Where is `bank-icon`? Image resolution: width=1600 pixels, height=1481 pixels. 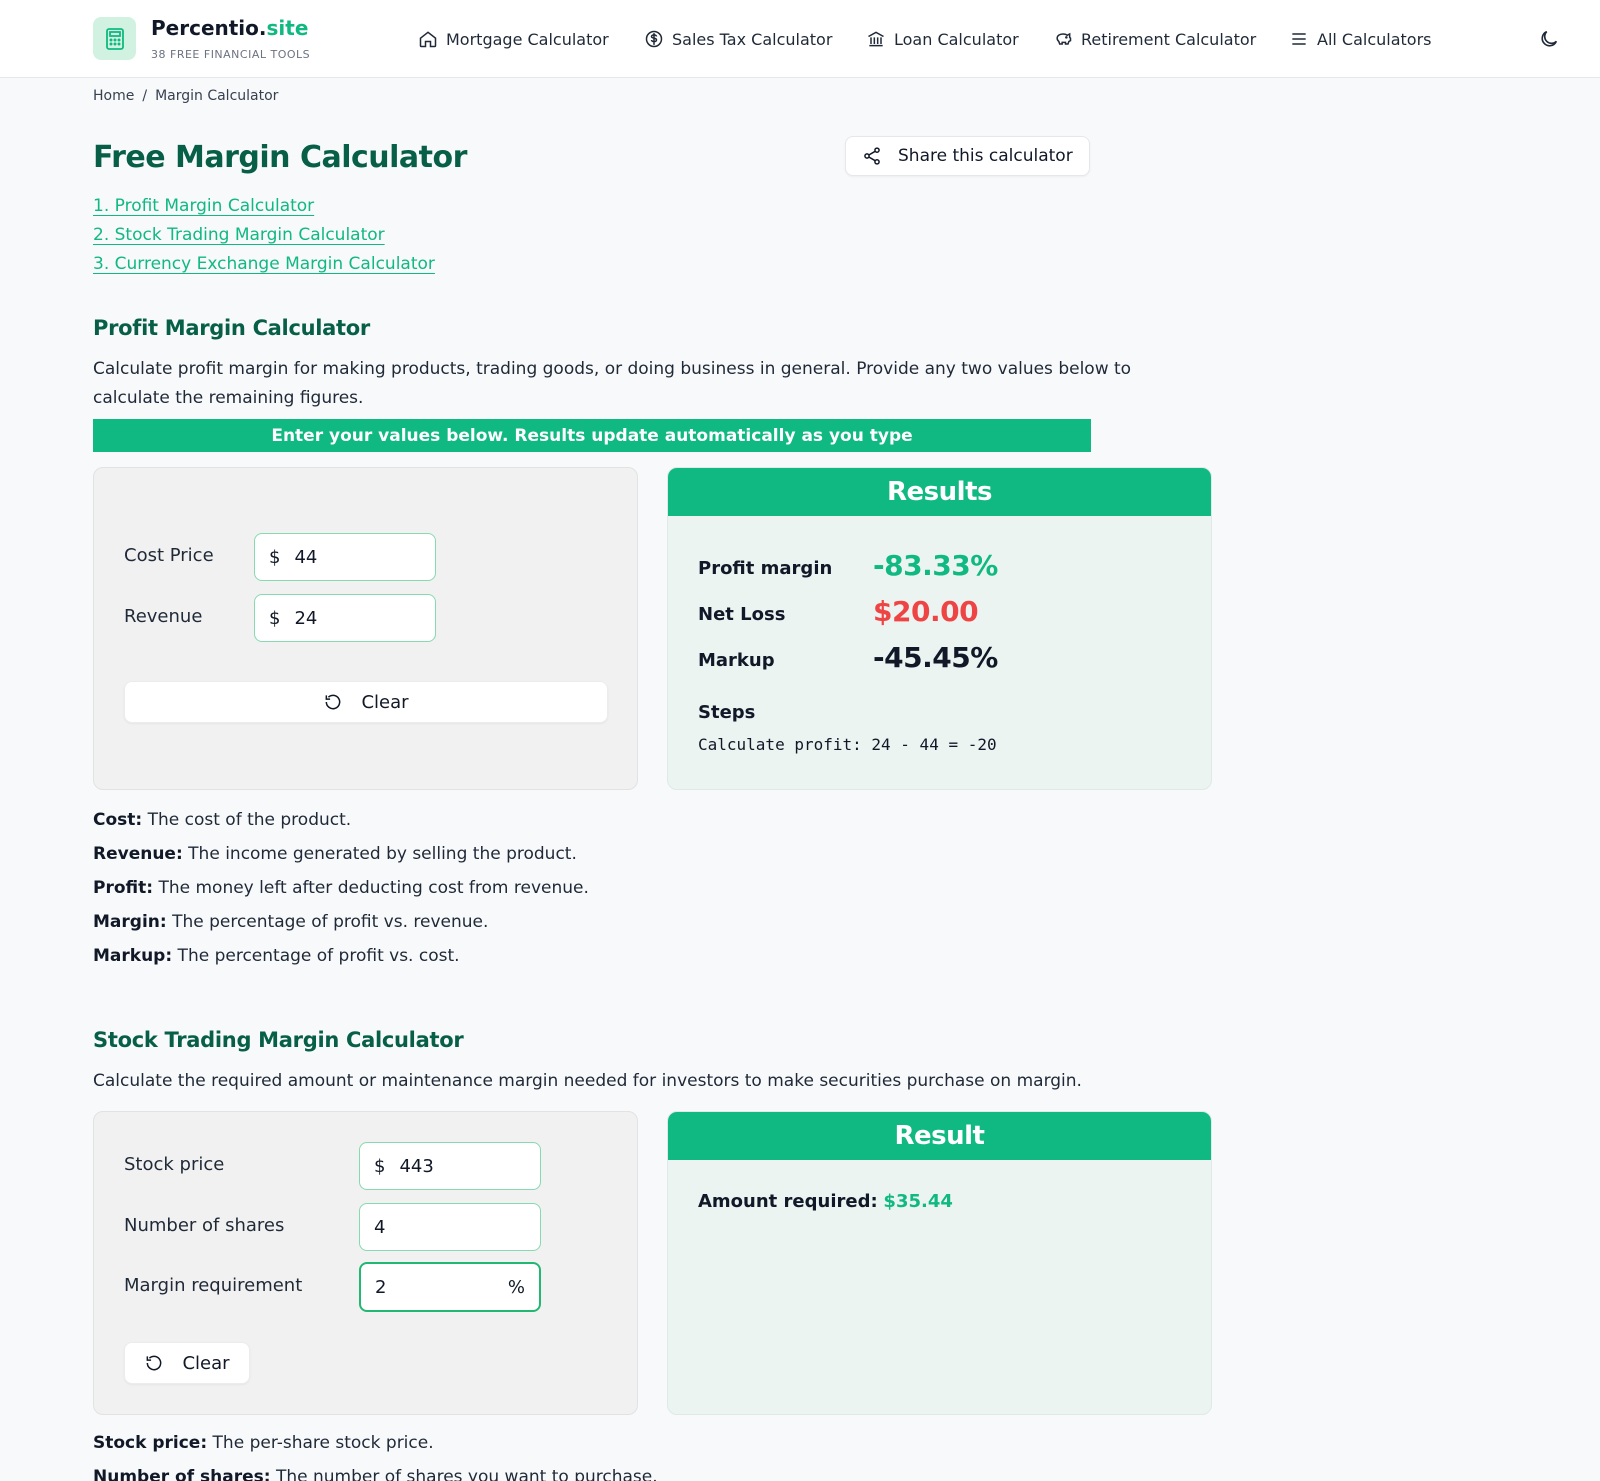 bank-icon is located at coordinates (876, 39).